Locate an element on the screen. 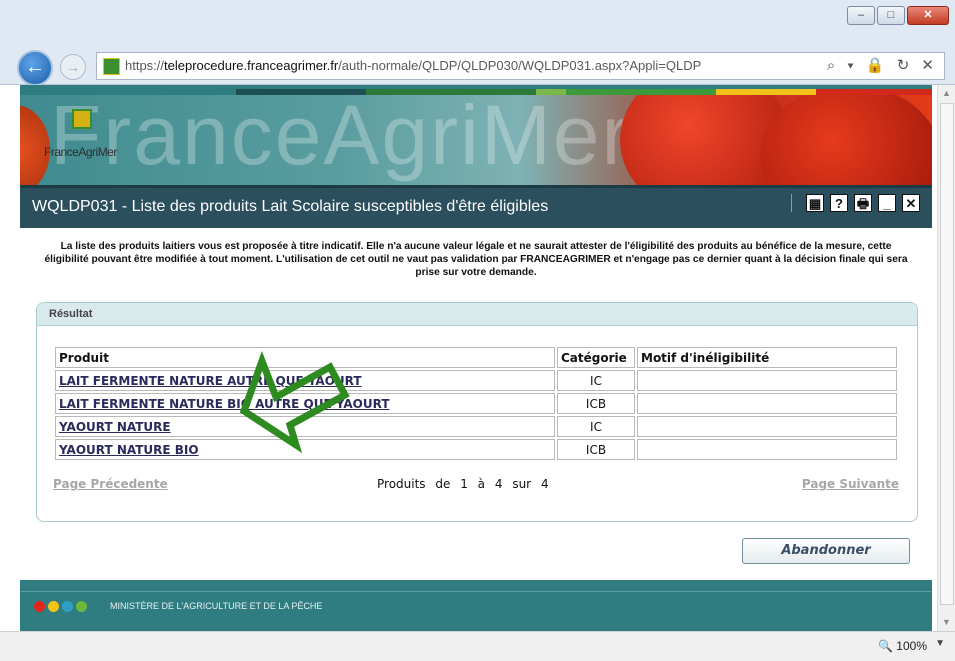  zoom-dropdown-icon: ▼ is located at coordinates (940, 643).